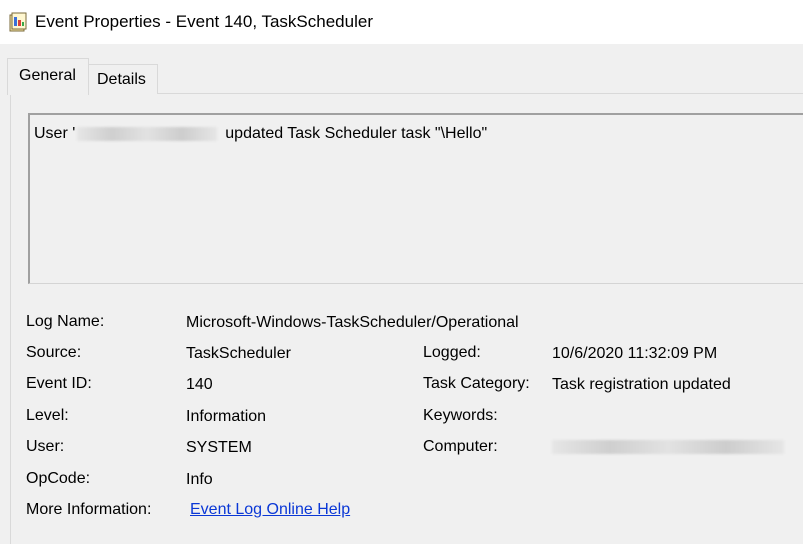 The width and height of the screenshot is (803, 544). Describe the element at coordinates (59, 383) in the screenshot. I see `event-id-label: Event ID:` at that location.